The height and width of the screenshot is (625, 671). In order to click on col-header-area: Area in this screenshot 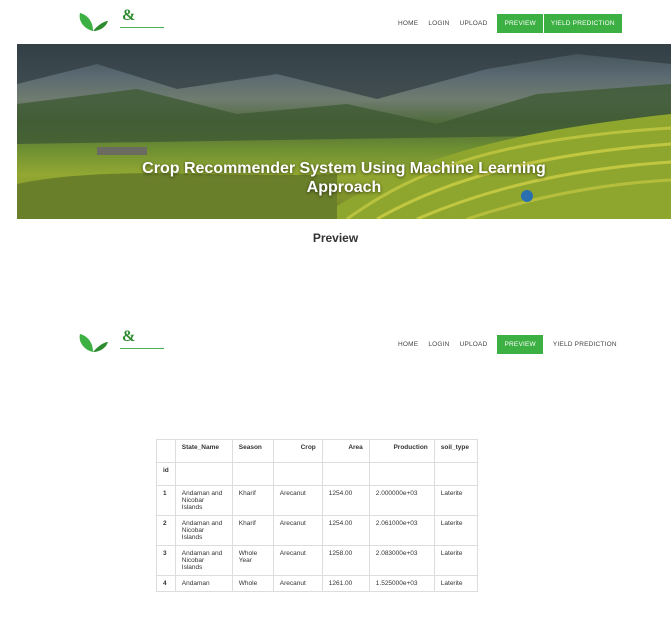, I will do `click(345, 451)`.